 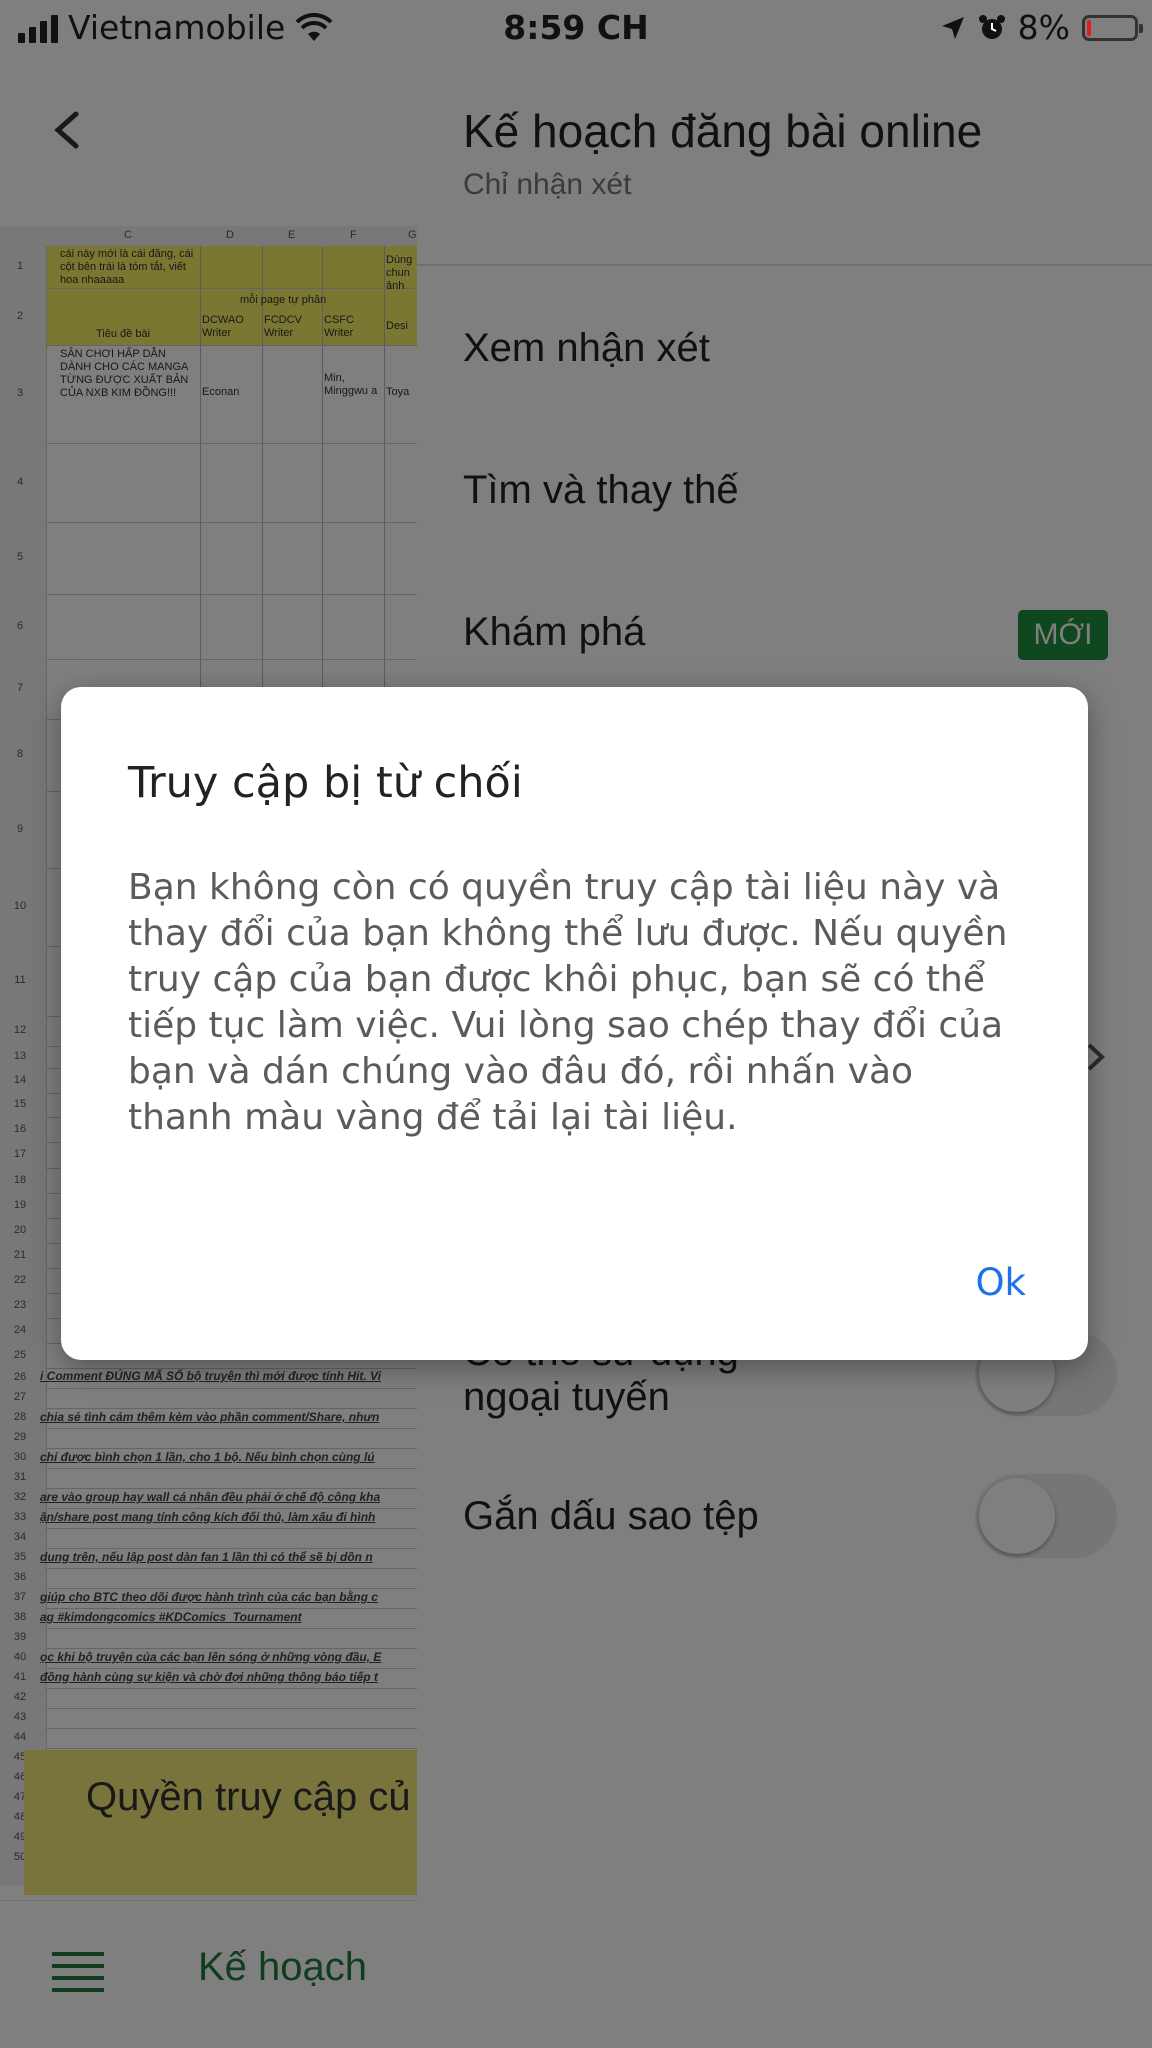 I want to click on battery-level, so click(x=1089, y=27).